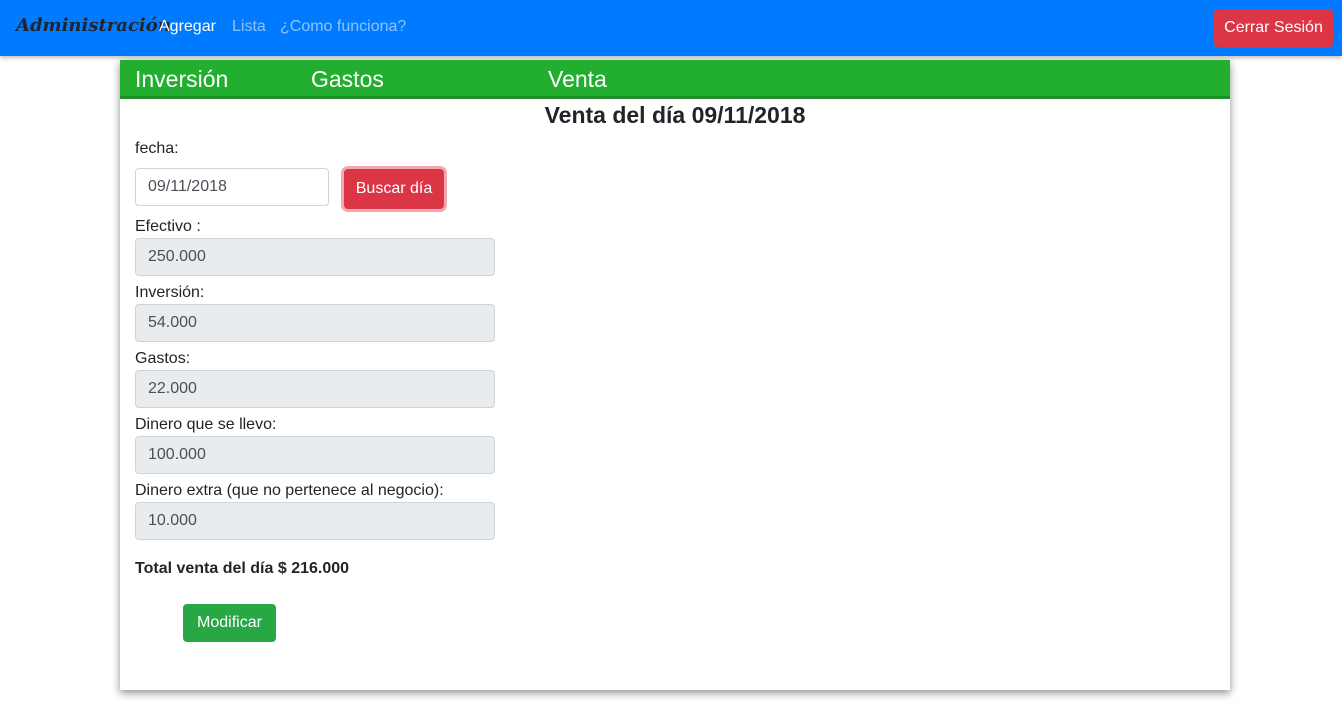 This screenshot has height=726, width=1342. Describe the element at coordinates (229, 623) in the screenshot. I see `modify-button: Modificar` at that location.